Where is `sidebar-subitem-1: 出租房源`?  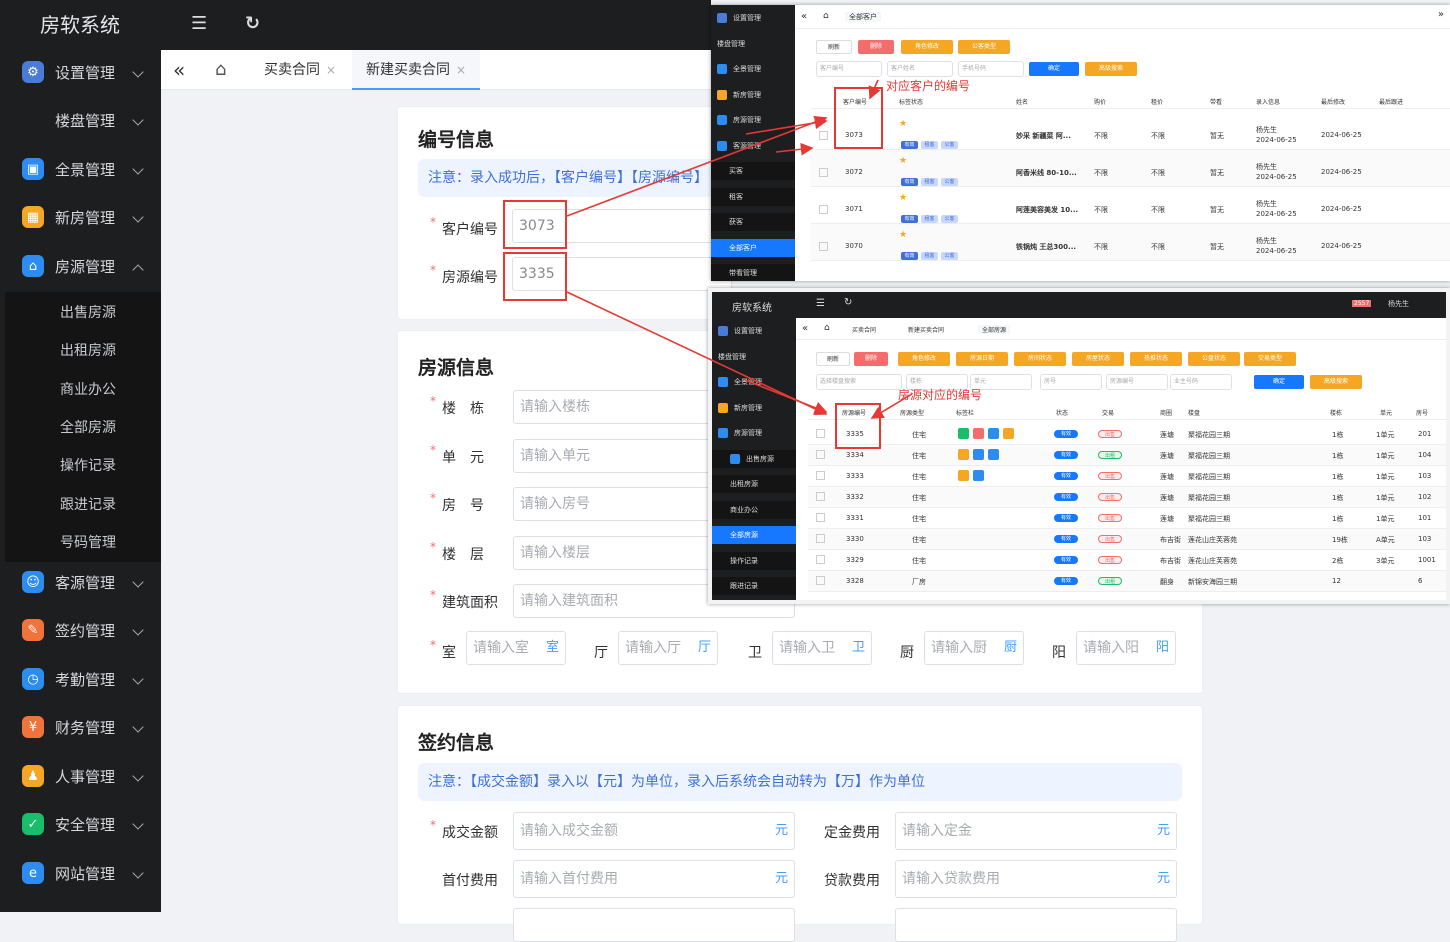
sidebar-subitem-1: 出租房源 is located at coordinates (88, 350).